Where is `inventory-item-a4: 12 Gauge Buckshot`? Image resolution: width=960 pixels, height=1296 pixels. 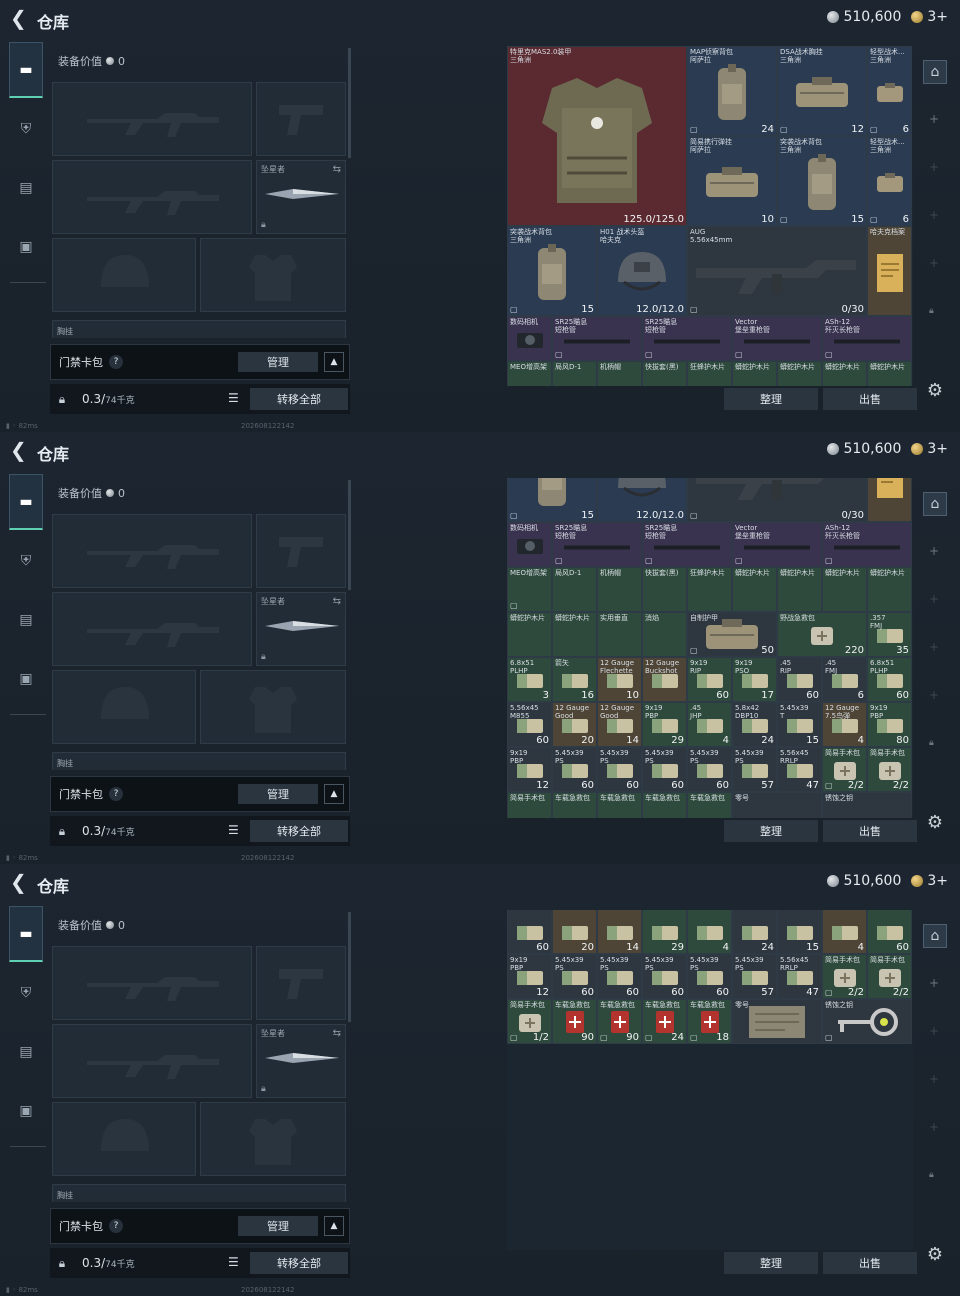
inventory-item-a4: 12 Gauge Buckshot is located at coordinates (664, 679).